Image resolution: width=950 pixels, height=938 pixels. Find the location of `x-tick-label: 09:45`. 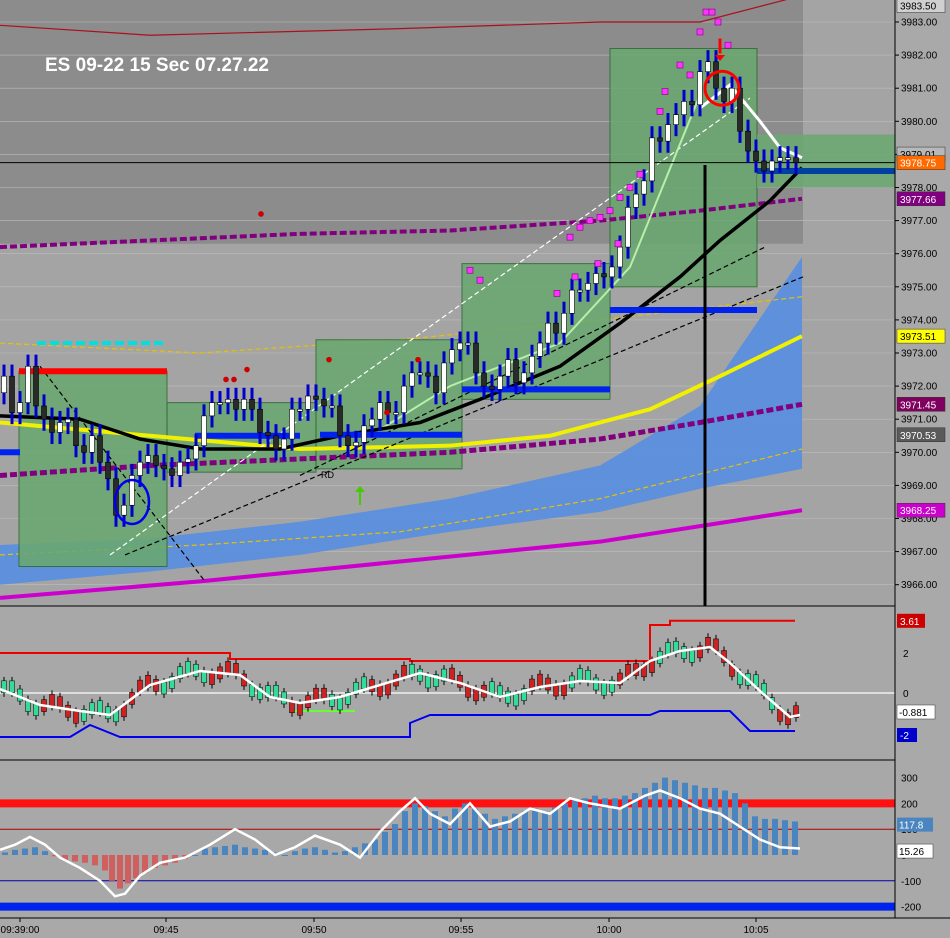

x-tick-label: 09:45 is located at coordinates (165, 930).